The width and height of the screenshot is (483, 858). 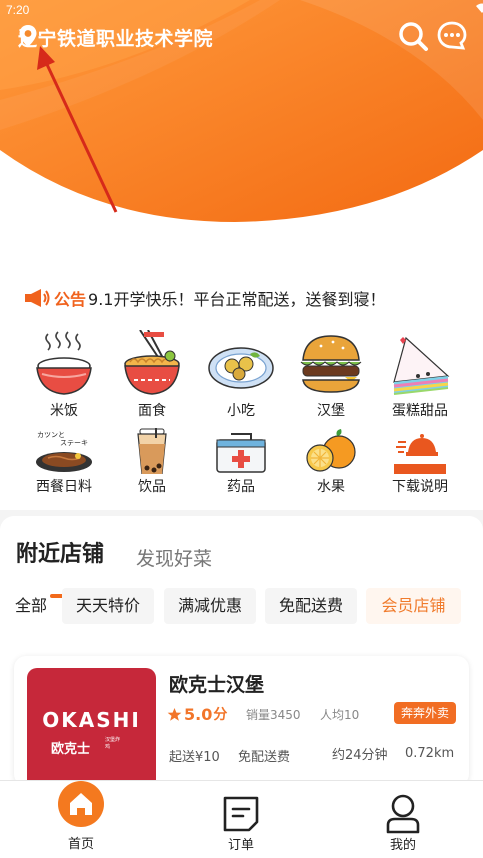 I want to click on announcement-text: 9.1开学快乐！平台正常配送，送餐到寝！, so click(x=237, y=299).